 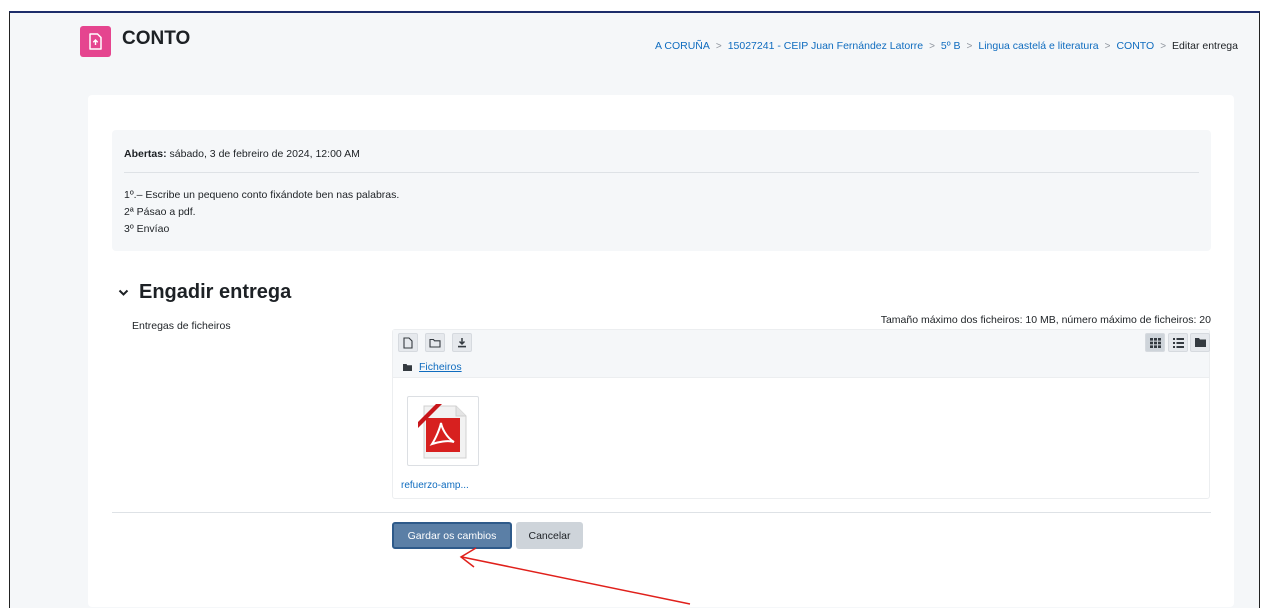 I want to click on save-changes-button: Gardar os cambios, so click(x=452, y=535).